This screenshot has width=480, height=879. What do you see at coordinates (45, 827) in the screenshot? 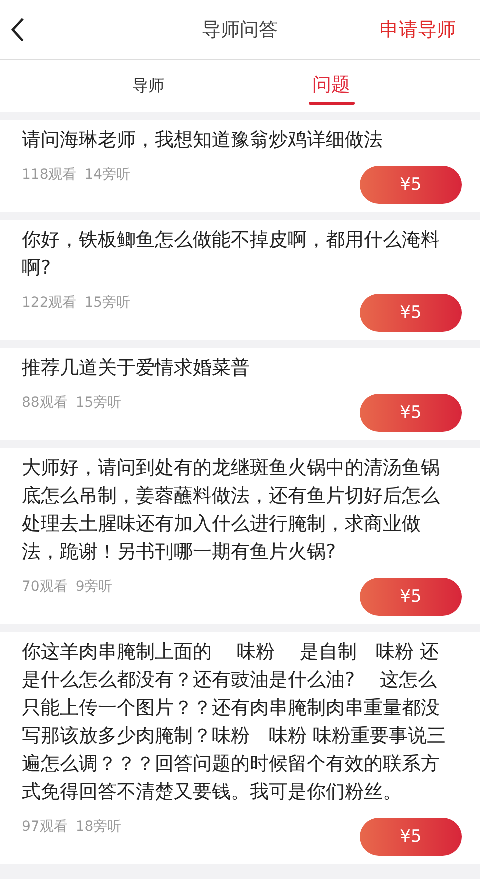
I see `view-count: 97观看` at bounding box center [45, 827].